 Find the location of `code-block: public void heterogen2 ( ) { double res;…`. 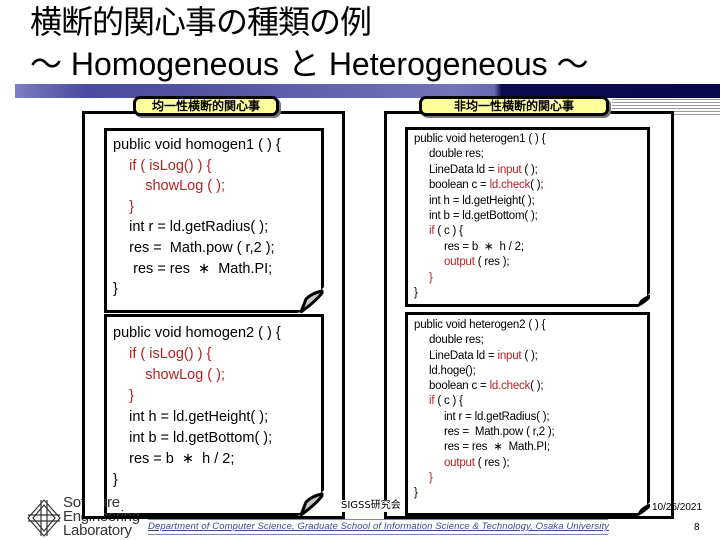

code-block: public void heterogen2 ( ) { double res;… is located at coordinates (484, 410).